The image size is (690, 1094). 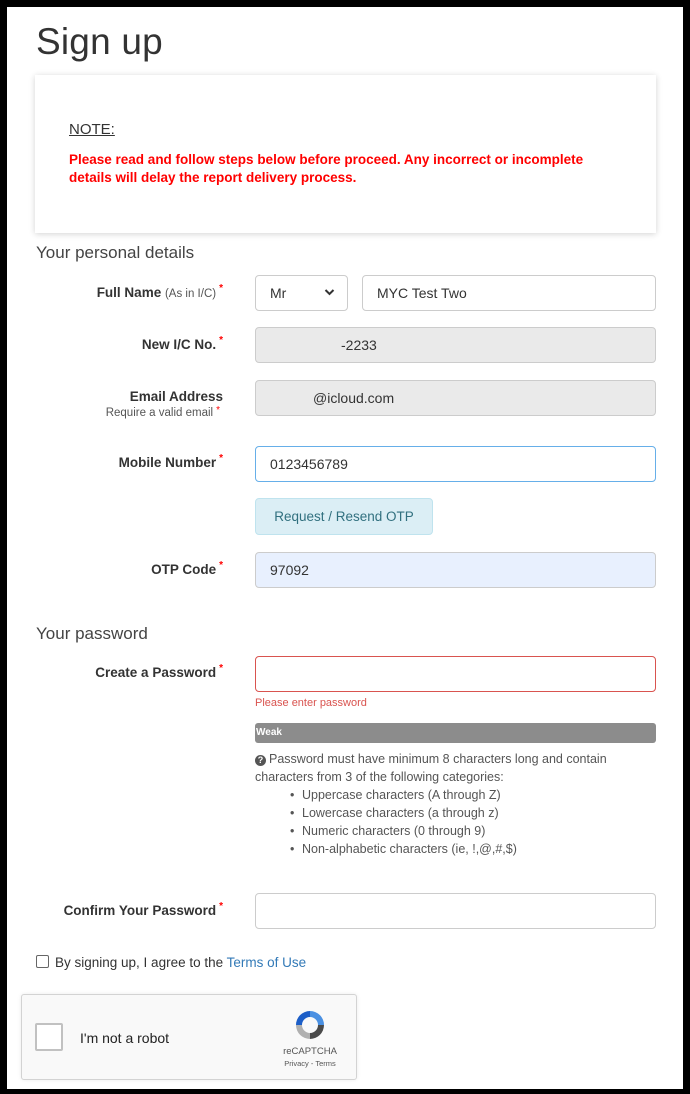 I want to click on recaptcha-logo-icon, so click(x=310, y=1025).